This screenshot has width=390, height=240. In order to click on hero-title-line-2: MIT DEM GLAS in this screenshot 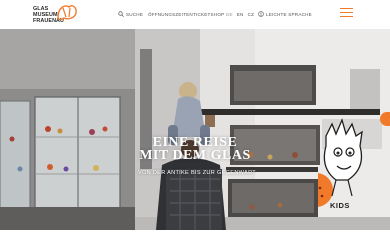, I will do `click(195, 155)`.